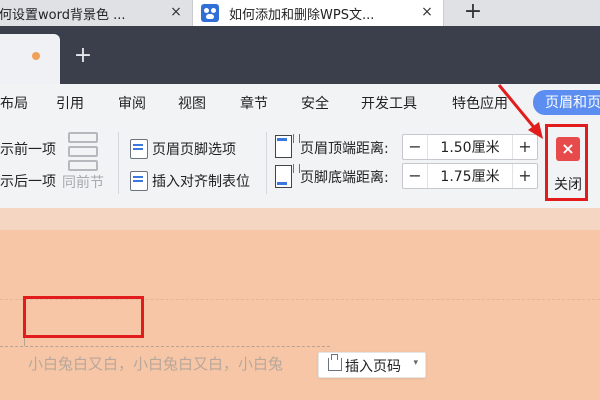 This screenshot has width=600, height=400. What do you see at coordinates (287, 146) in the screenshot?
I see `header-top-distance-icon` at bounding box center [287, 146].